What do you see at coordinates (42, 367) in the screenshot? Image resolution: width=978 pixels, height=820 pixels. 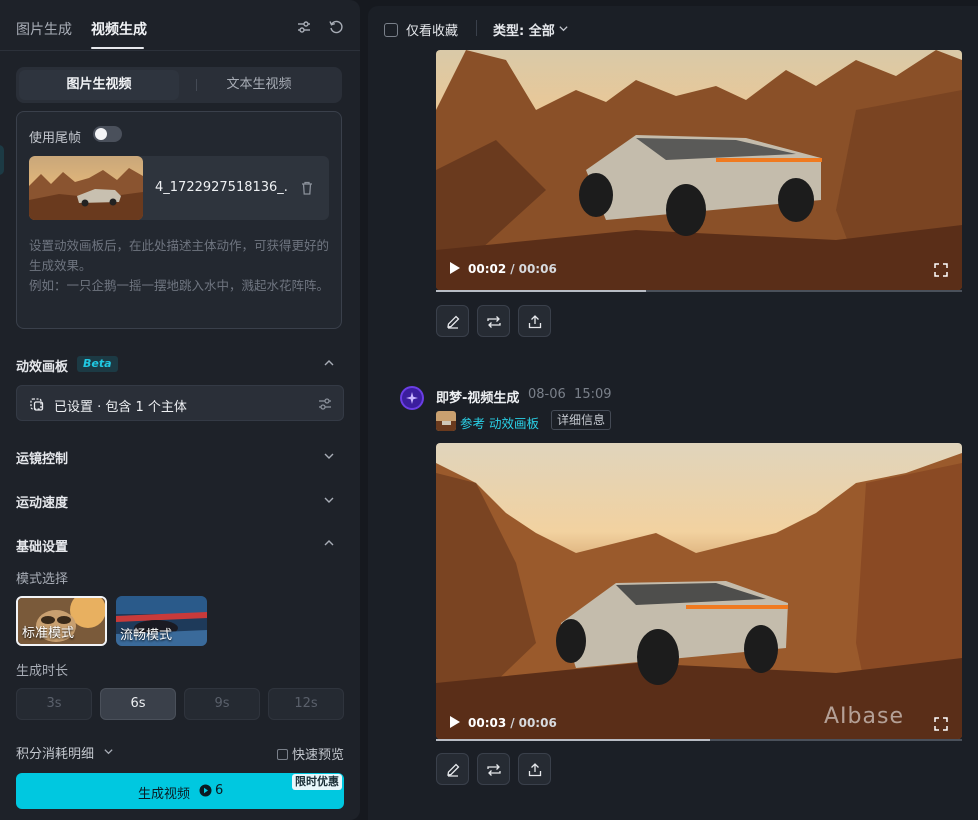 I see `motion-board-title: 动效画板` at bounding box center [42, 367].